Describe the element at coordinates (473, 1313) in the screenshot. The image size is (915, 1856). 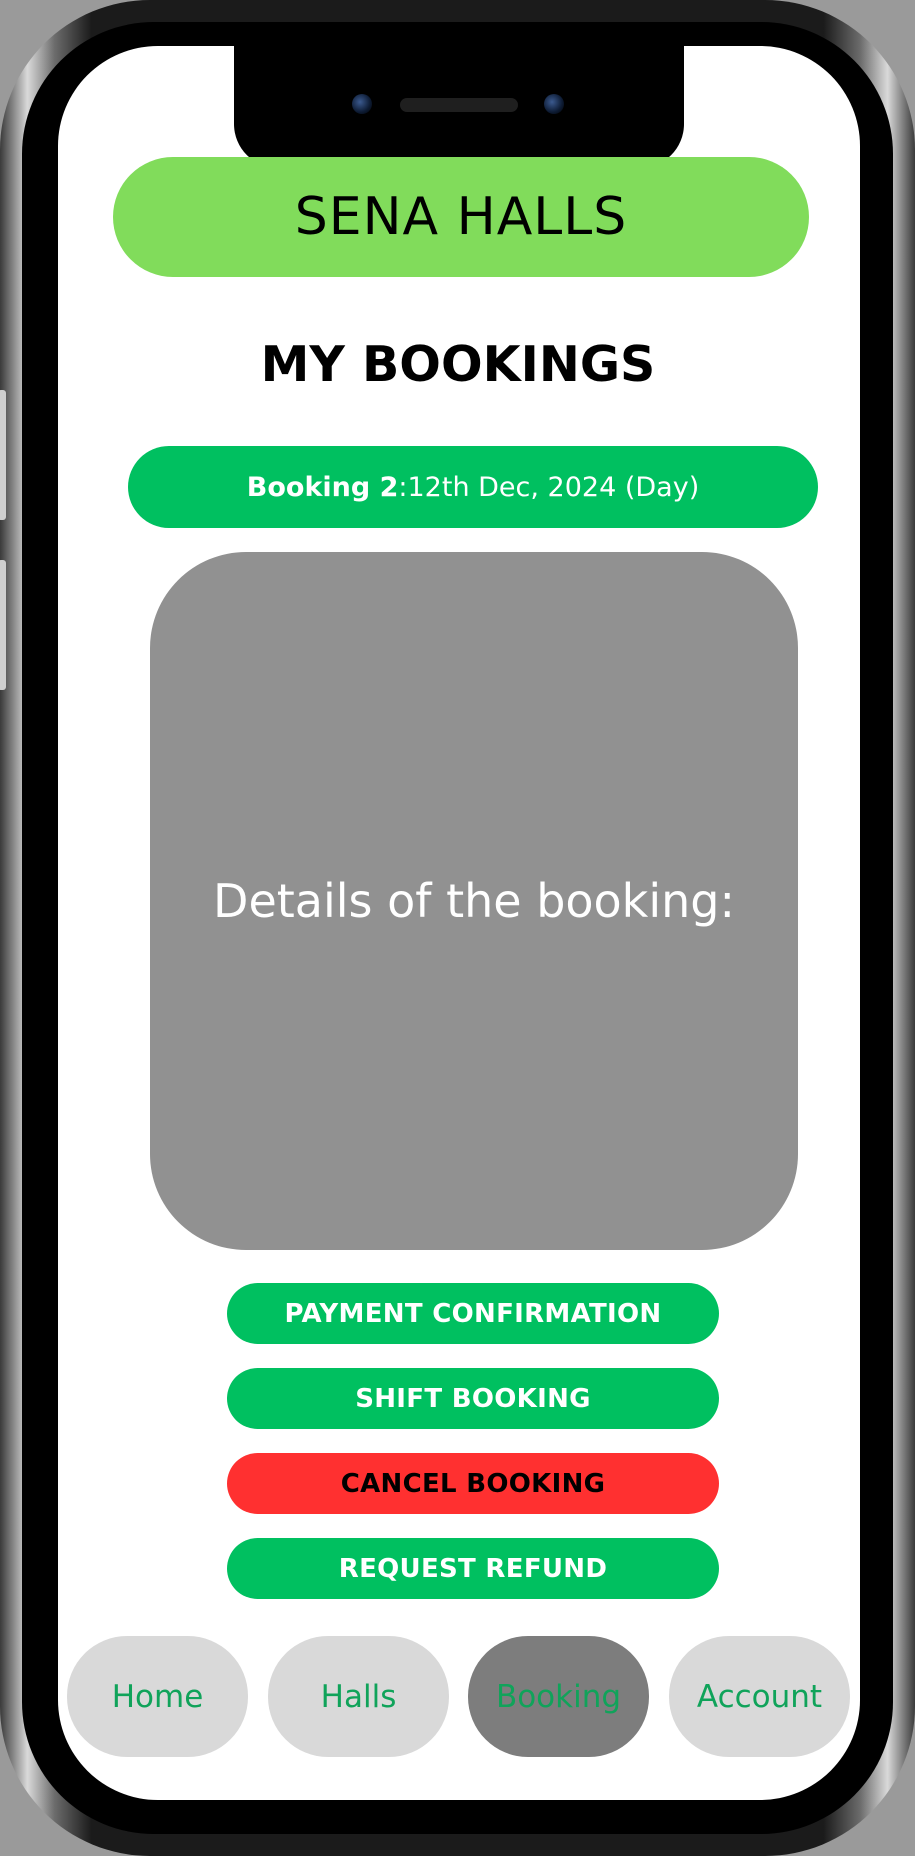
I see `payment-confirmation-button: PAYMENT CONFIRMATION` at that location.